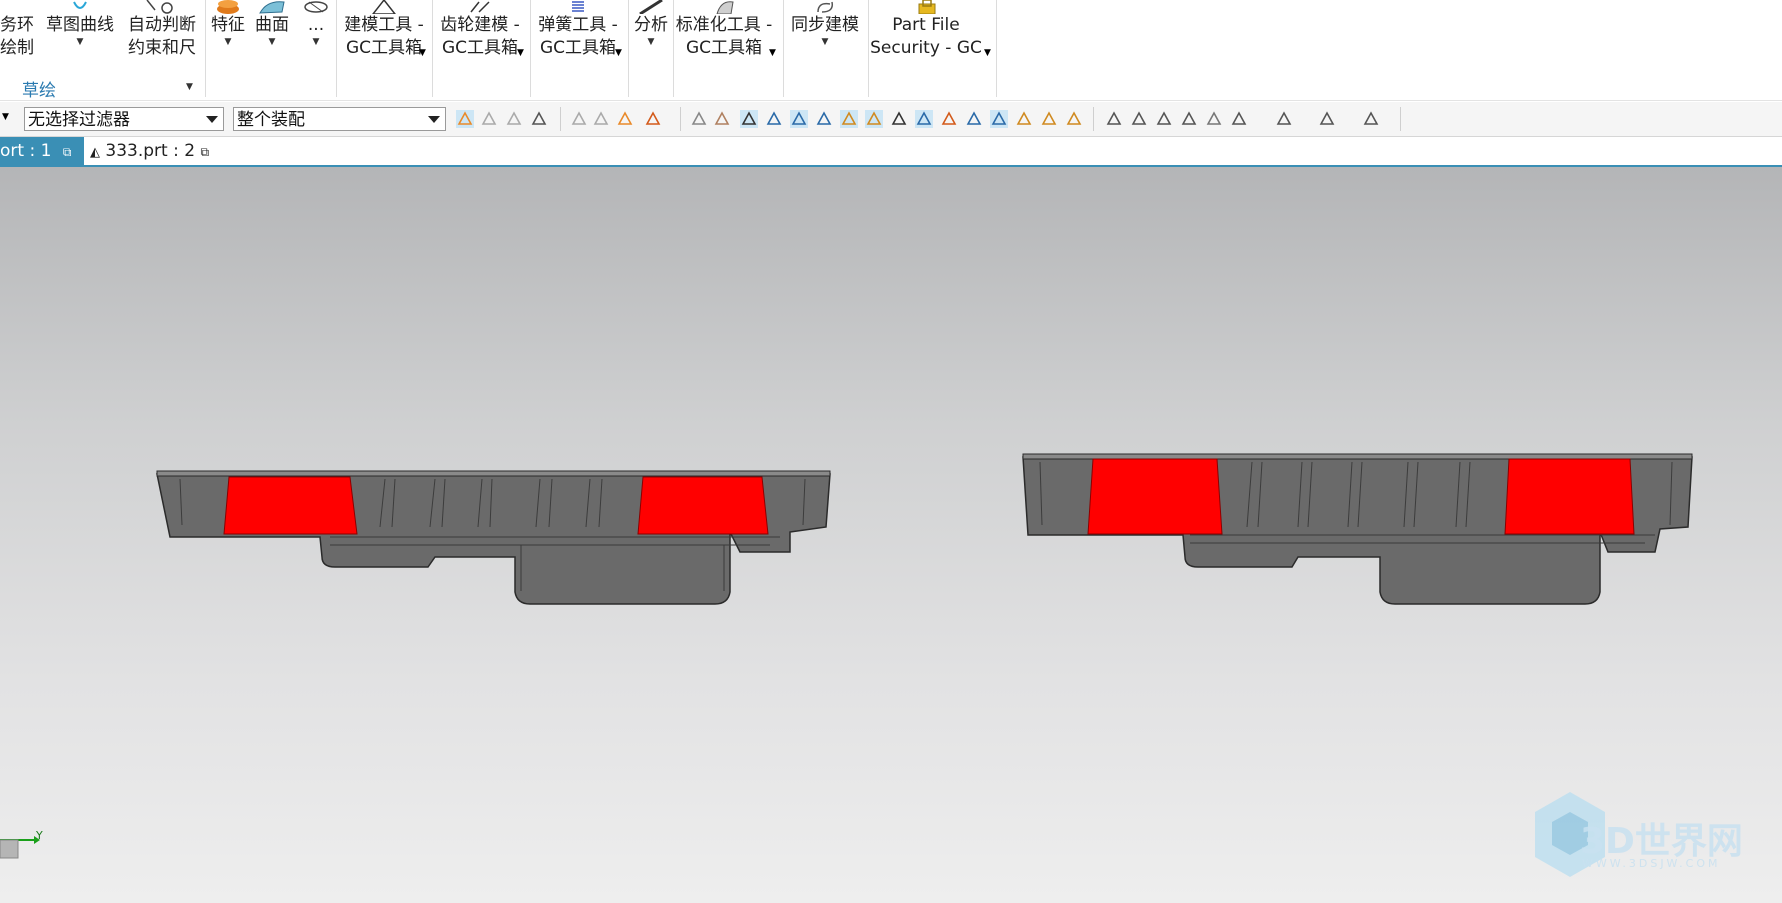 The image size is (1782, 903). Describe the element at coordinates (579, 119) in the screenshot. I see `snap-point-icon` at that location.